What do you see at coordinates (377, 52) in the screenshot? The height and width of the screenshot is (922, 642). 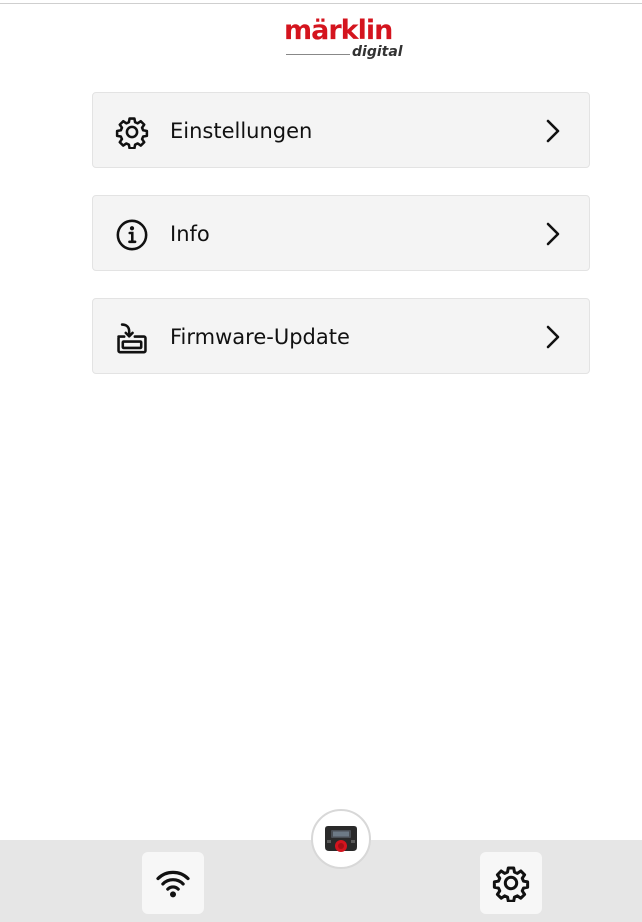 I see `logo-sub-text: digital` at bounding box center [377, 52].